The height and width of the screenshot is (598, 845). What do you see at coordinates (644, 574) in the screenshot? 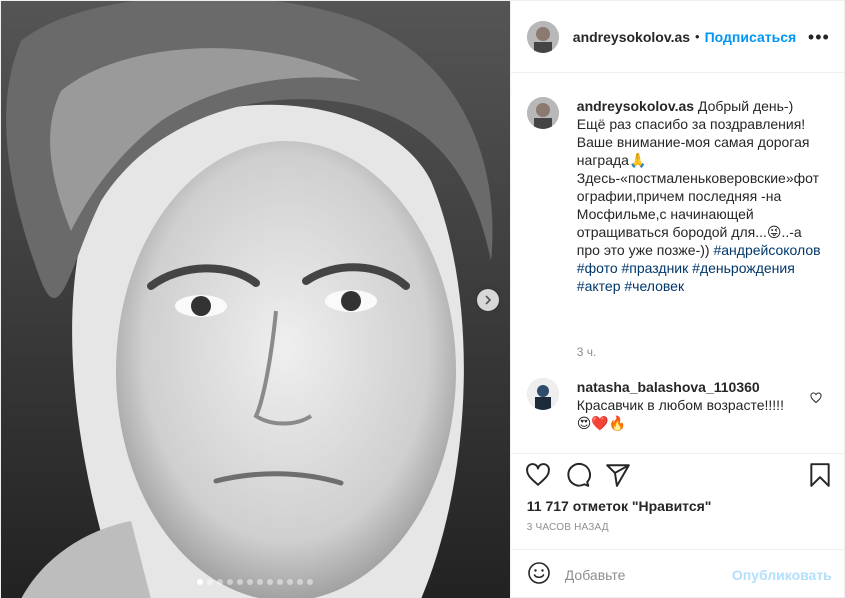
I see `comment-input` at bounding box center [644, 574].